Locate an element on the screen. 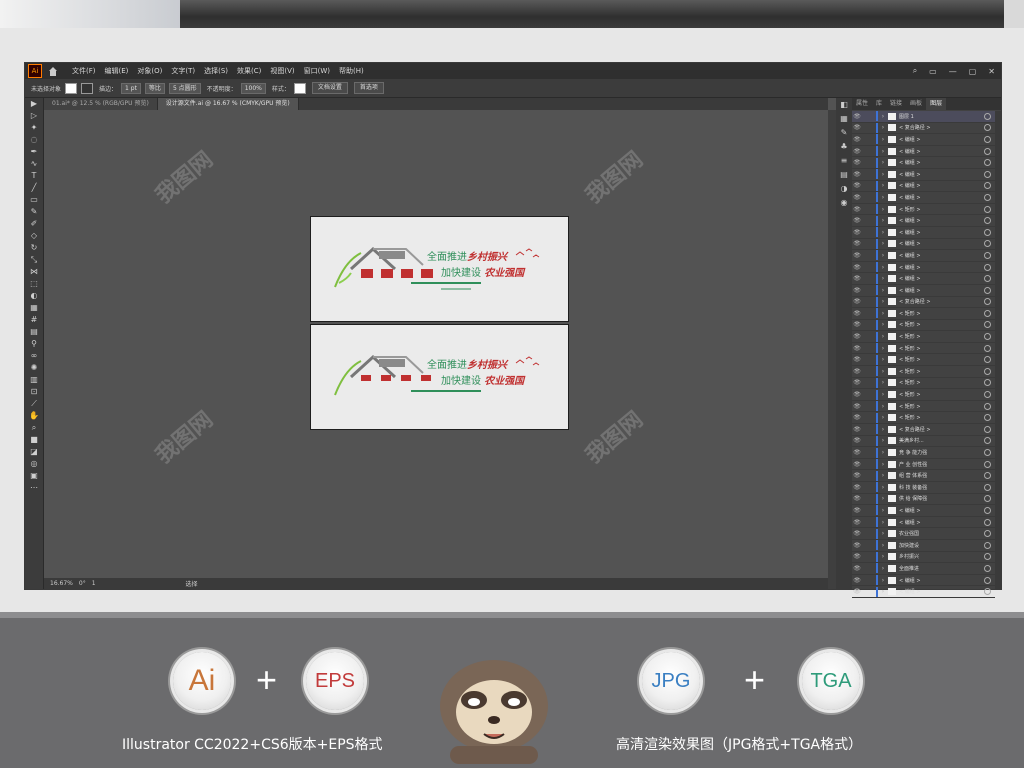 The image size is (1024, 768). layer-row: 👁 › 产 业 创性强 is located at coordinates (923, 465).